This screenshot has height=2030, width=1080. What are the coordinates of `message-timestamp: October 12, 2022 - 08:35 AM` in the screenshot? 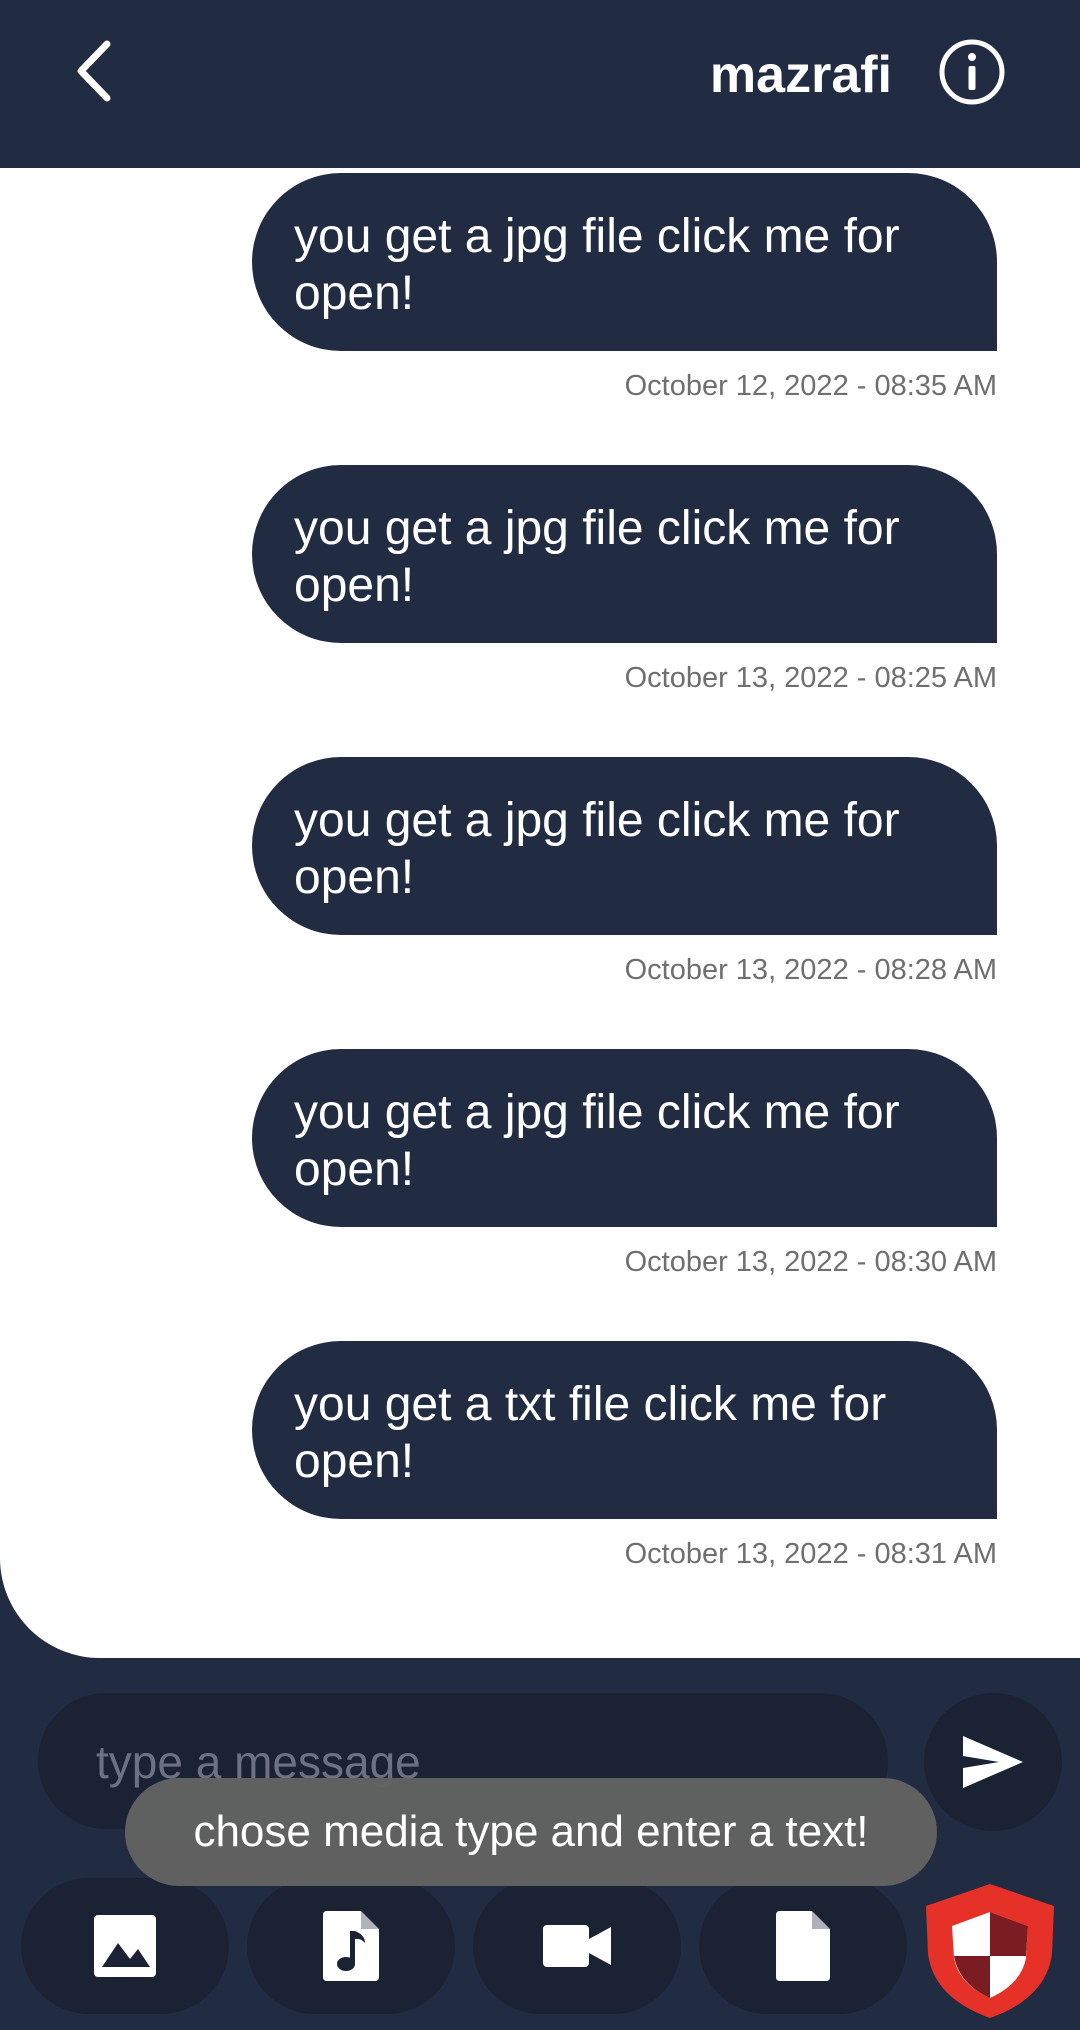 It's located at (810, 386).